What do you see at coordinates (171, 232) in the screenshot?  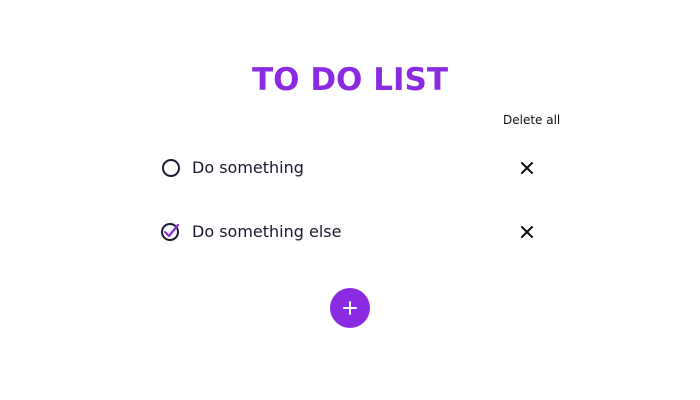 I see `circle-checked-icon` at bounding box center [171, 232].